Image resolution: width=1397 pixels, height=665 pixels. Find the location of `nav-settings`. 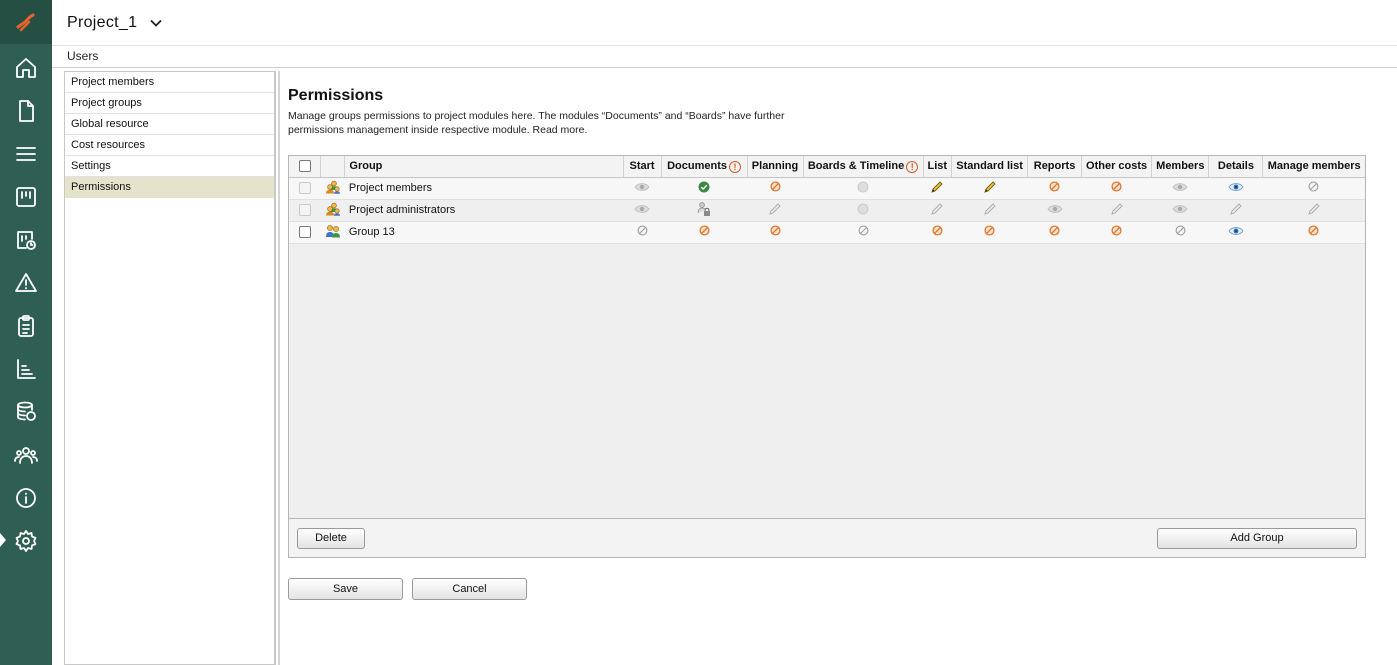

nav-settings is located at coordinates (26, 540).